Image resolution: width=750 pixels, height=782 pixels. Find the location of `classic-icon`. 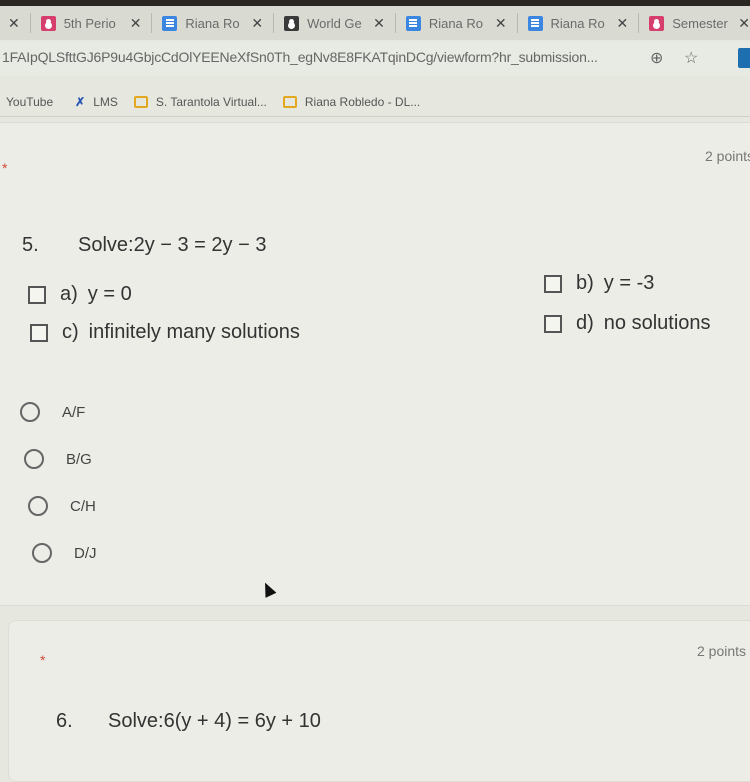

classic-icon is located at coordinates (292, 23).